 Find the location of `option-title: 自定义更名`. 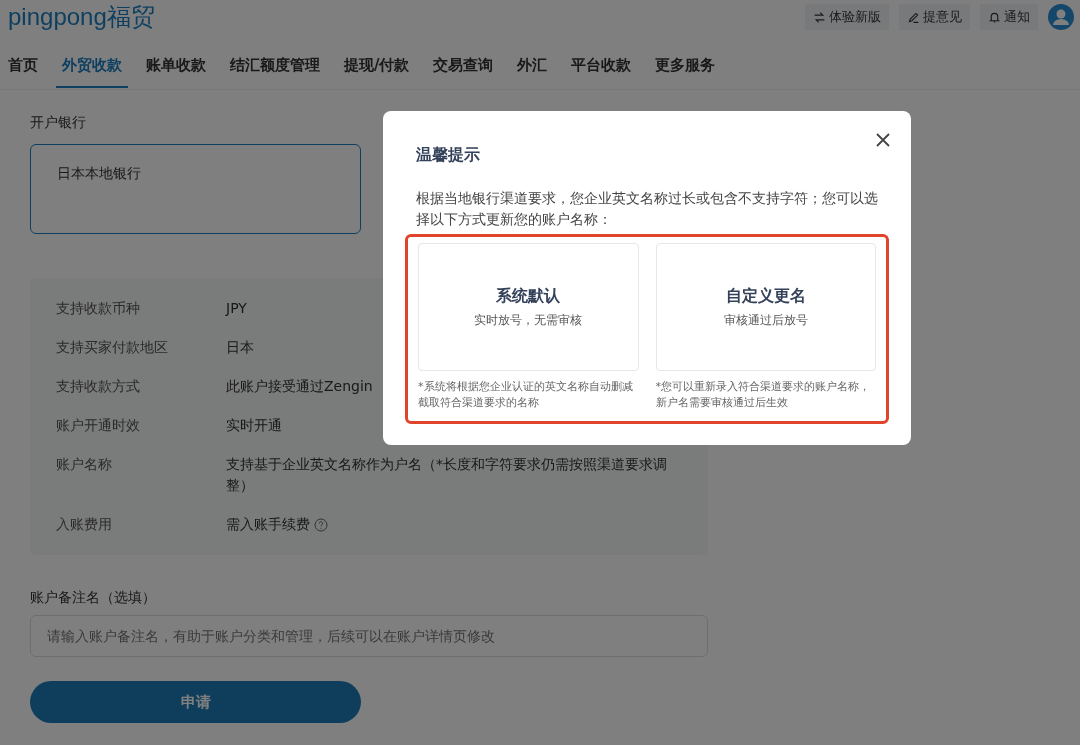

option-title: 自定义更名 is located at coordinates (765, 296).